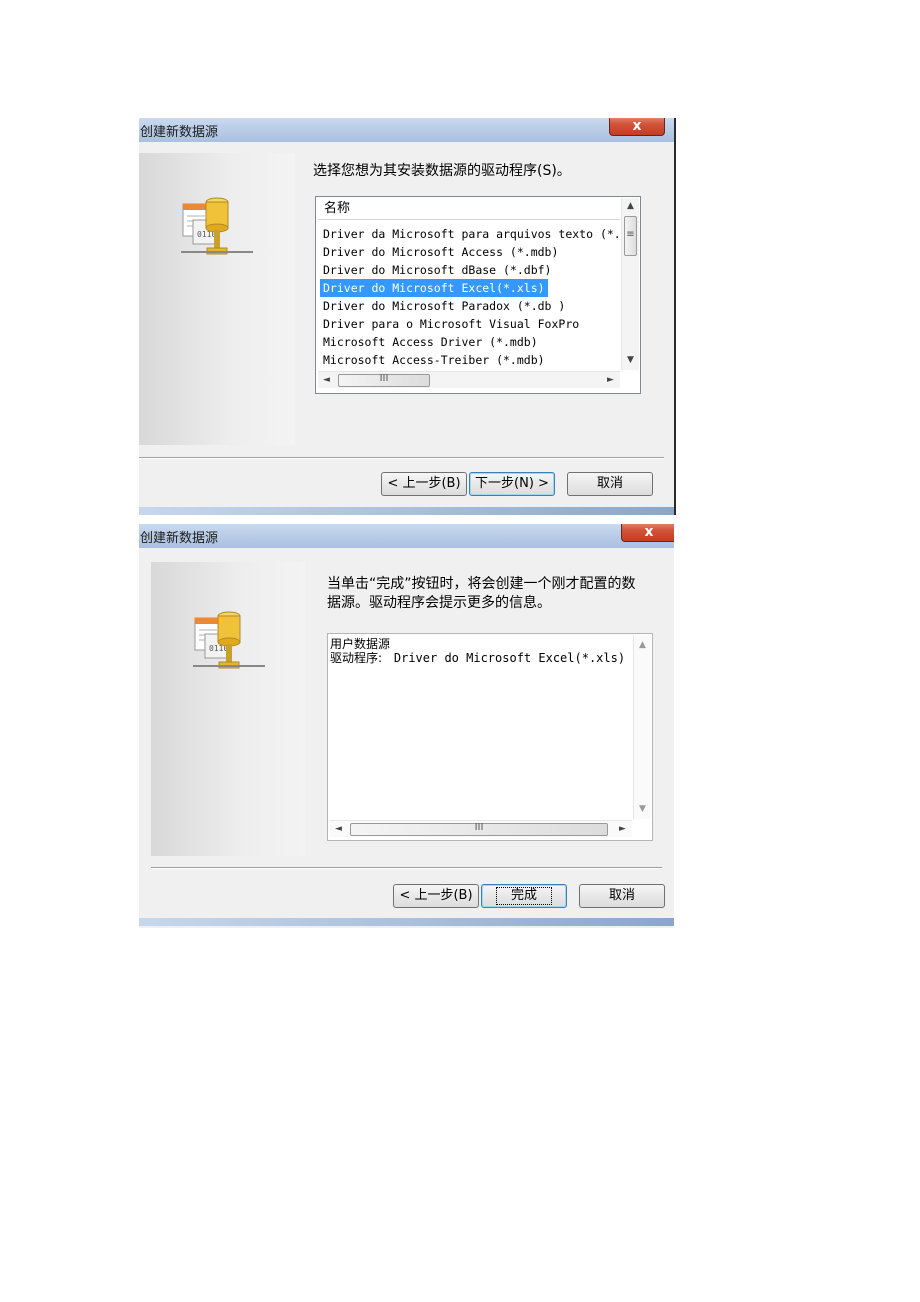 The image size is (920, 1302). What do you see at coordinates (509, 658) in the screenshot?
I see `driver-value: Driver do Microsoft Excel(*.xls)` at bounding box center [509, 658].